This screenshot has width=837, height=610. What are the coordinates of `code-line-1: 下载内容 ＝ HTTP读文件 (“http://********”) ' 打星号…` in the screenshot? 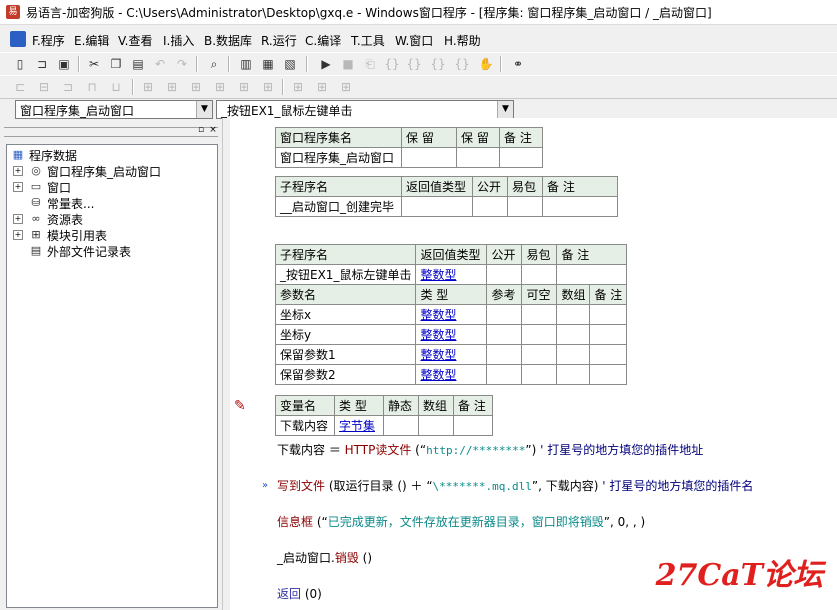 It's located at (490, 449).